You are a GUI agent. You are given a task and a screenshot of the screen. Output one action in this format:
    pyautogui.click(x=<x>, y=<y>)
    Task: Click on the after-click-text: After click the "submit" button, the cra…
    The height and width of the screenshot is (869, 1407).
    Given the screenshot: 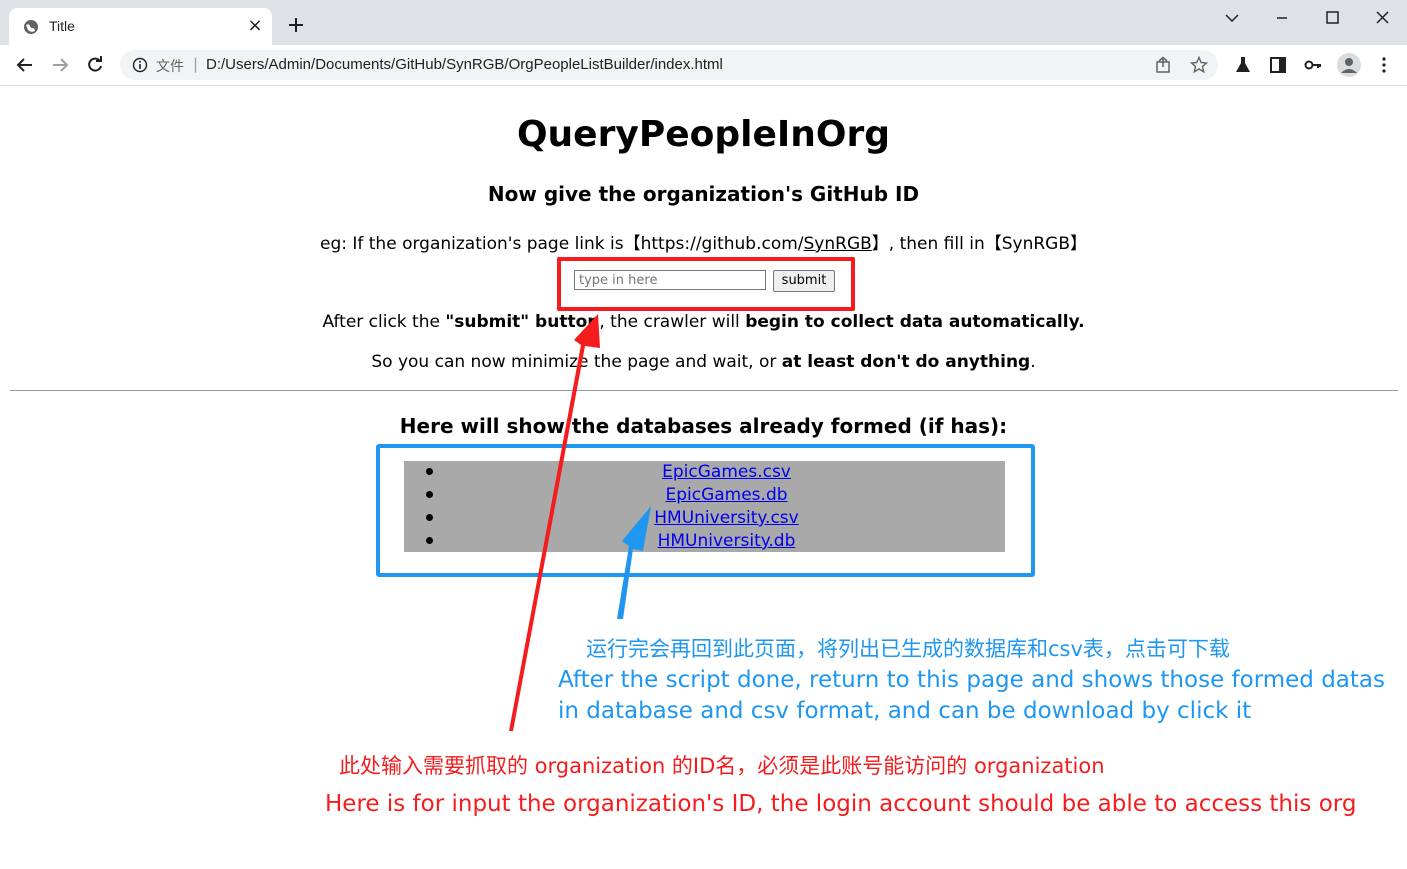 What is the action you would take?
    pyautogui.click(x=703, y=322)
    